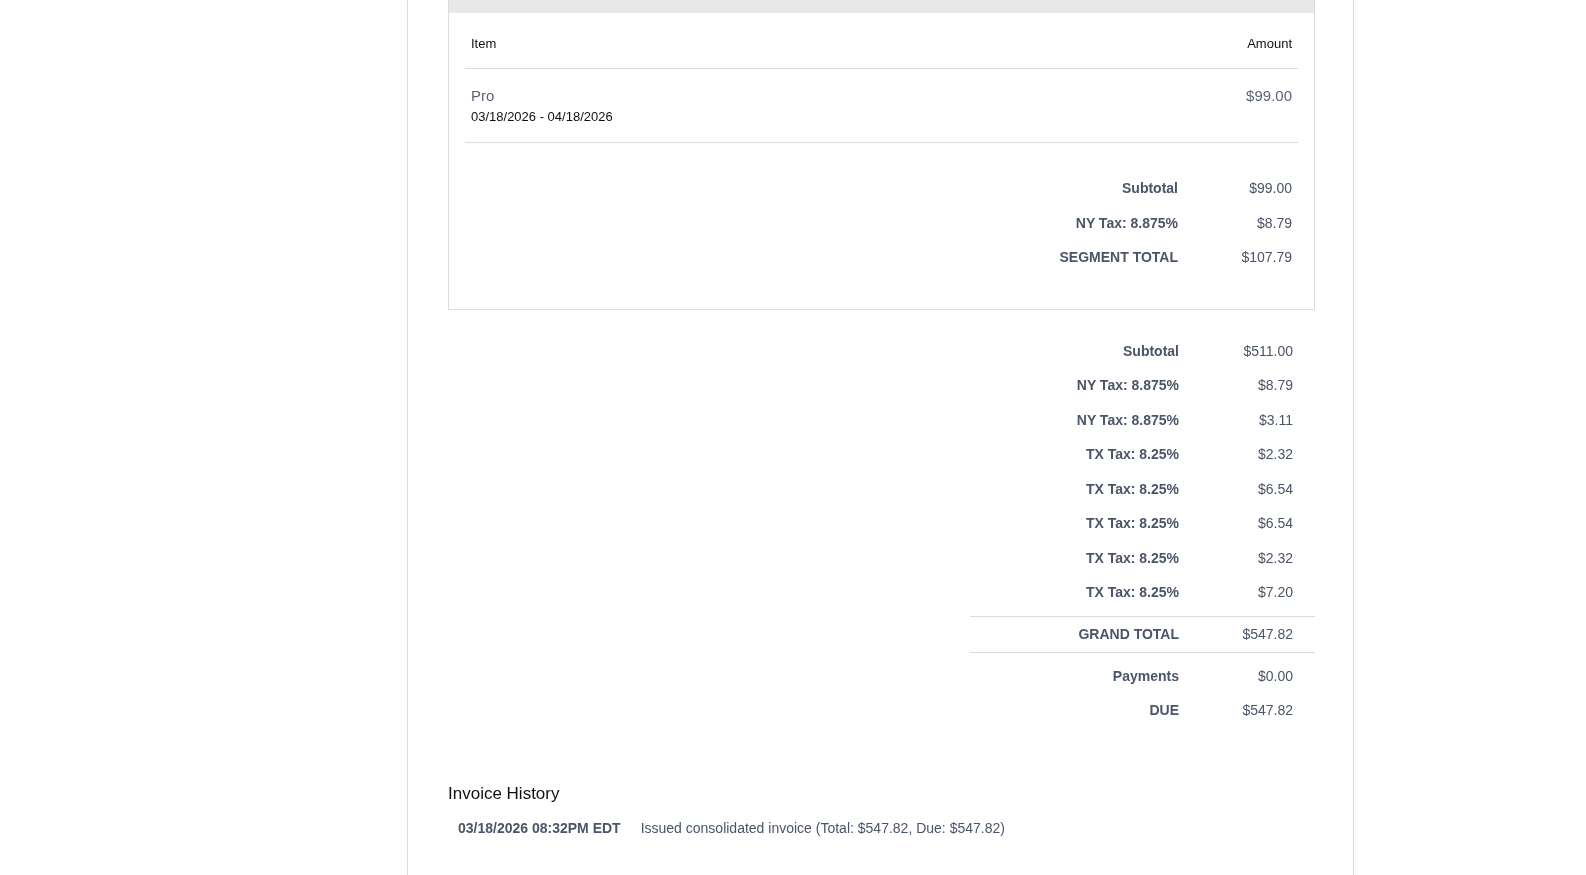 Image resolution: width=1586 pixels, height=875 pixels. Describe the element at coordinates (504, 793) in the screenshot. I see `section-title: Invoice History` at that location.